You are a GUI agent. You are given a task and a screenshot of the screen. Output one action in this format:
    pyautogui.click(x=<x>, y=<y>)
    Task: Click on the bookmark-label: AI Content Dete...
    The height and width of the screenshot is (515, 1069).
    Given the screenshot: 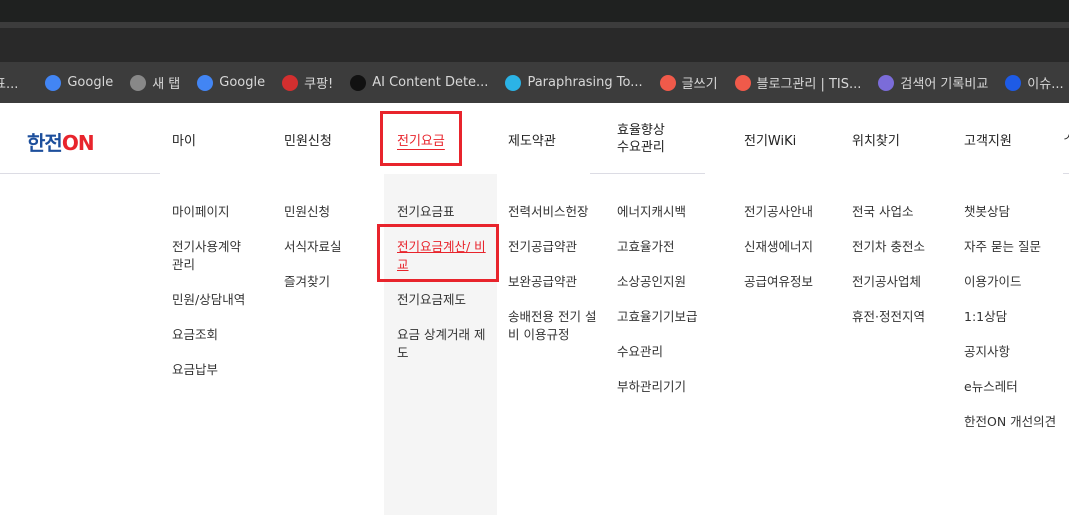 What is the action you would take?
    pyautogui.click(x=430, y=82)
    